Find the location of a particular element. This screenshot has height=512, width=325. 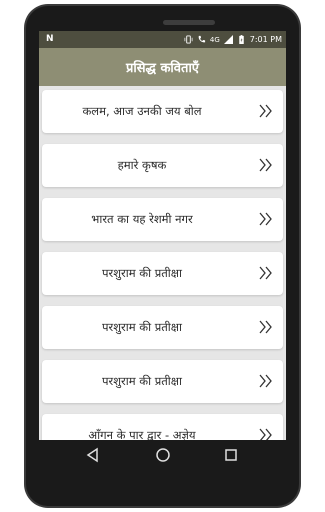

status-icons: 4G 7:01 PM is located at coordinates (233, 39).